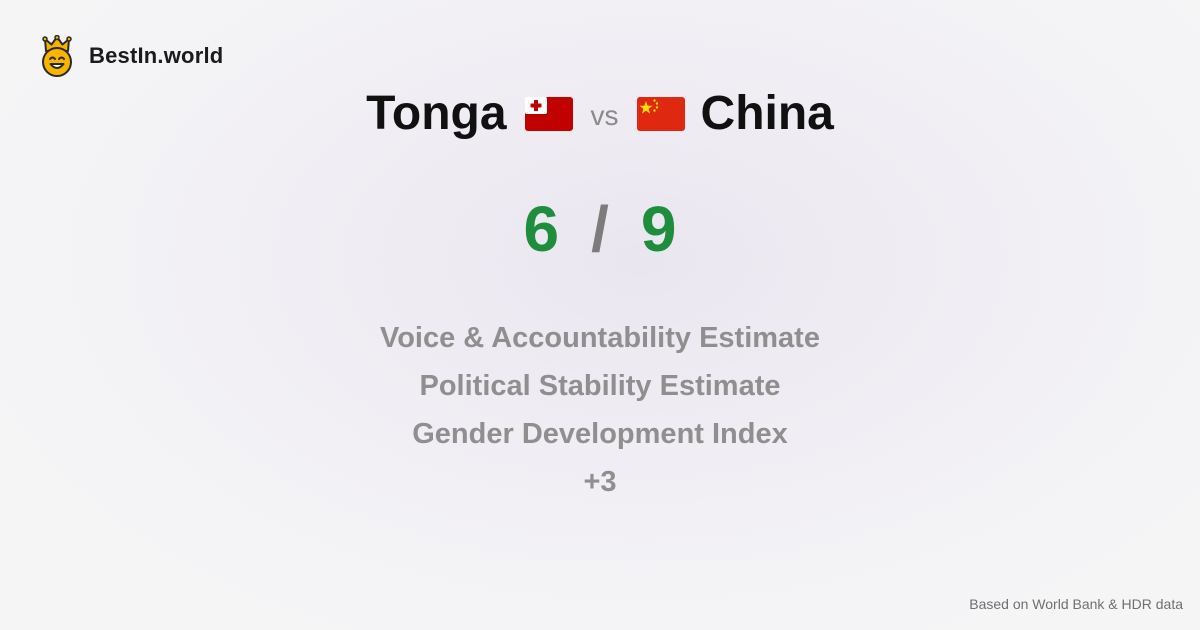 The width and height of the screenshot is (1200, 630). Describe the element at coordinates (600, 482) in the screenshot. I see `more-metrics-count: +3` at that location.